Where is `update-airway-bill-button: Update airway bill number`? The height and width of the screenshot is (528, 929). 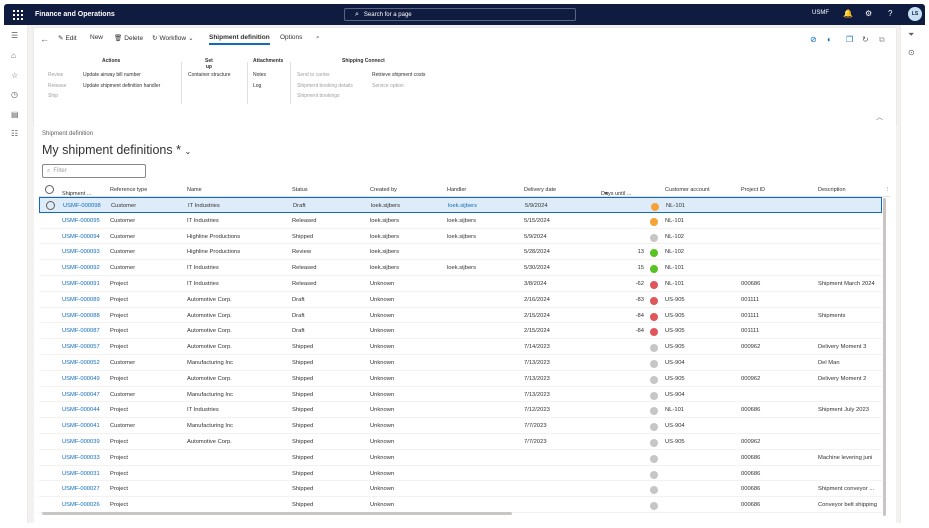
update-airway-bill-button: Update airway bill number is located at coordinates (121, 75).